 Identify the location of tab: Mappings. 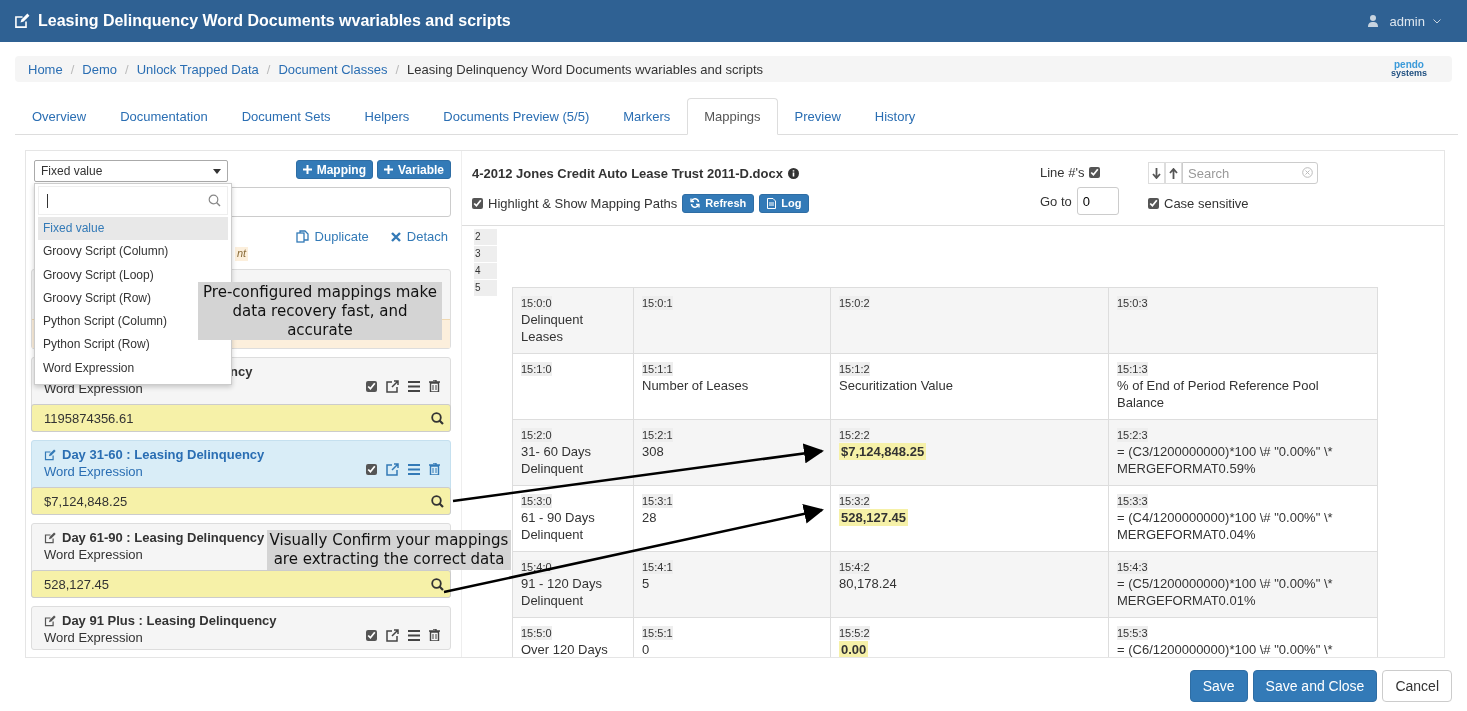
(732, 116).